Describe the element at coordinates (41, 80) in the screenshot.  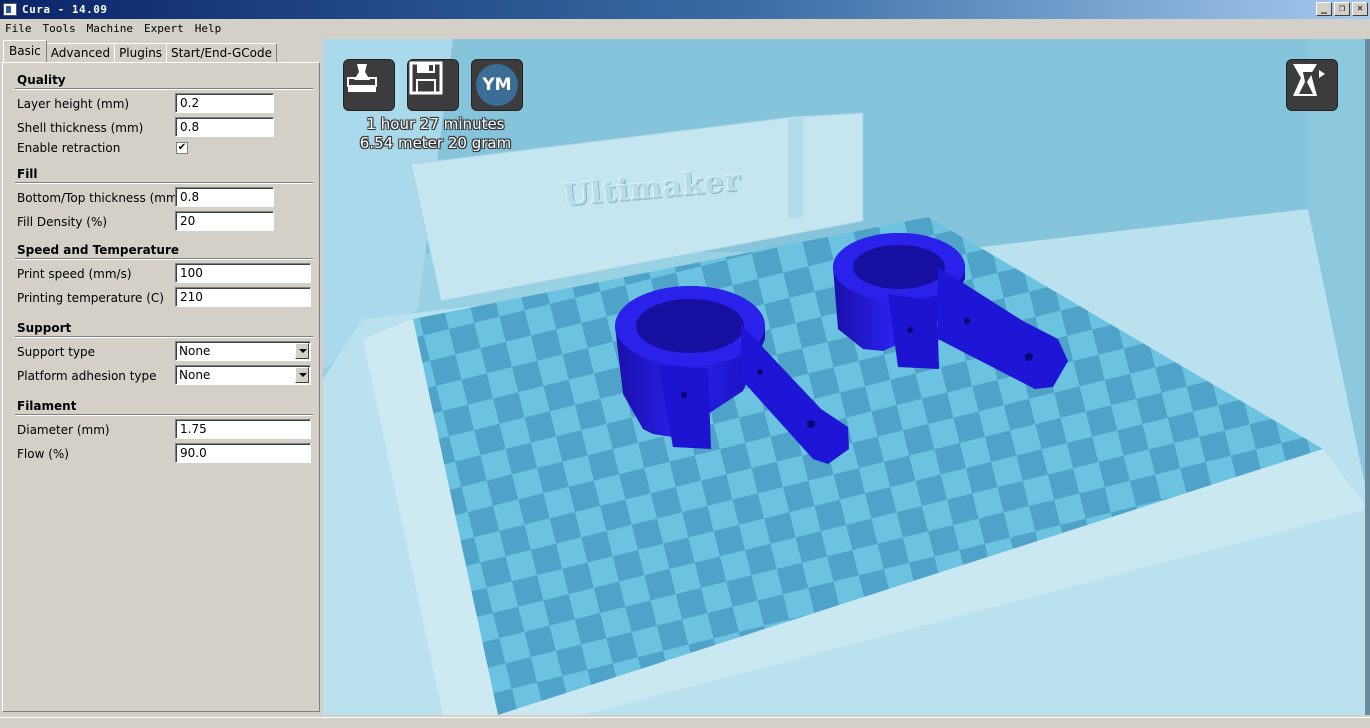
I see `section-title-quality: Quality` at that location.